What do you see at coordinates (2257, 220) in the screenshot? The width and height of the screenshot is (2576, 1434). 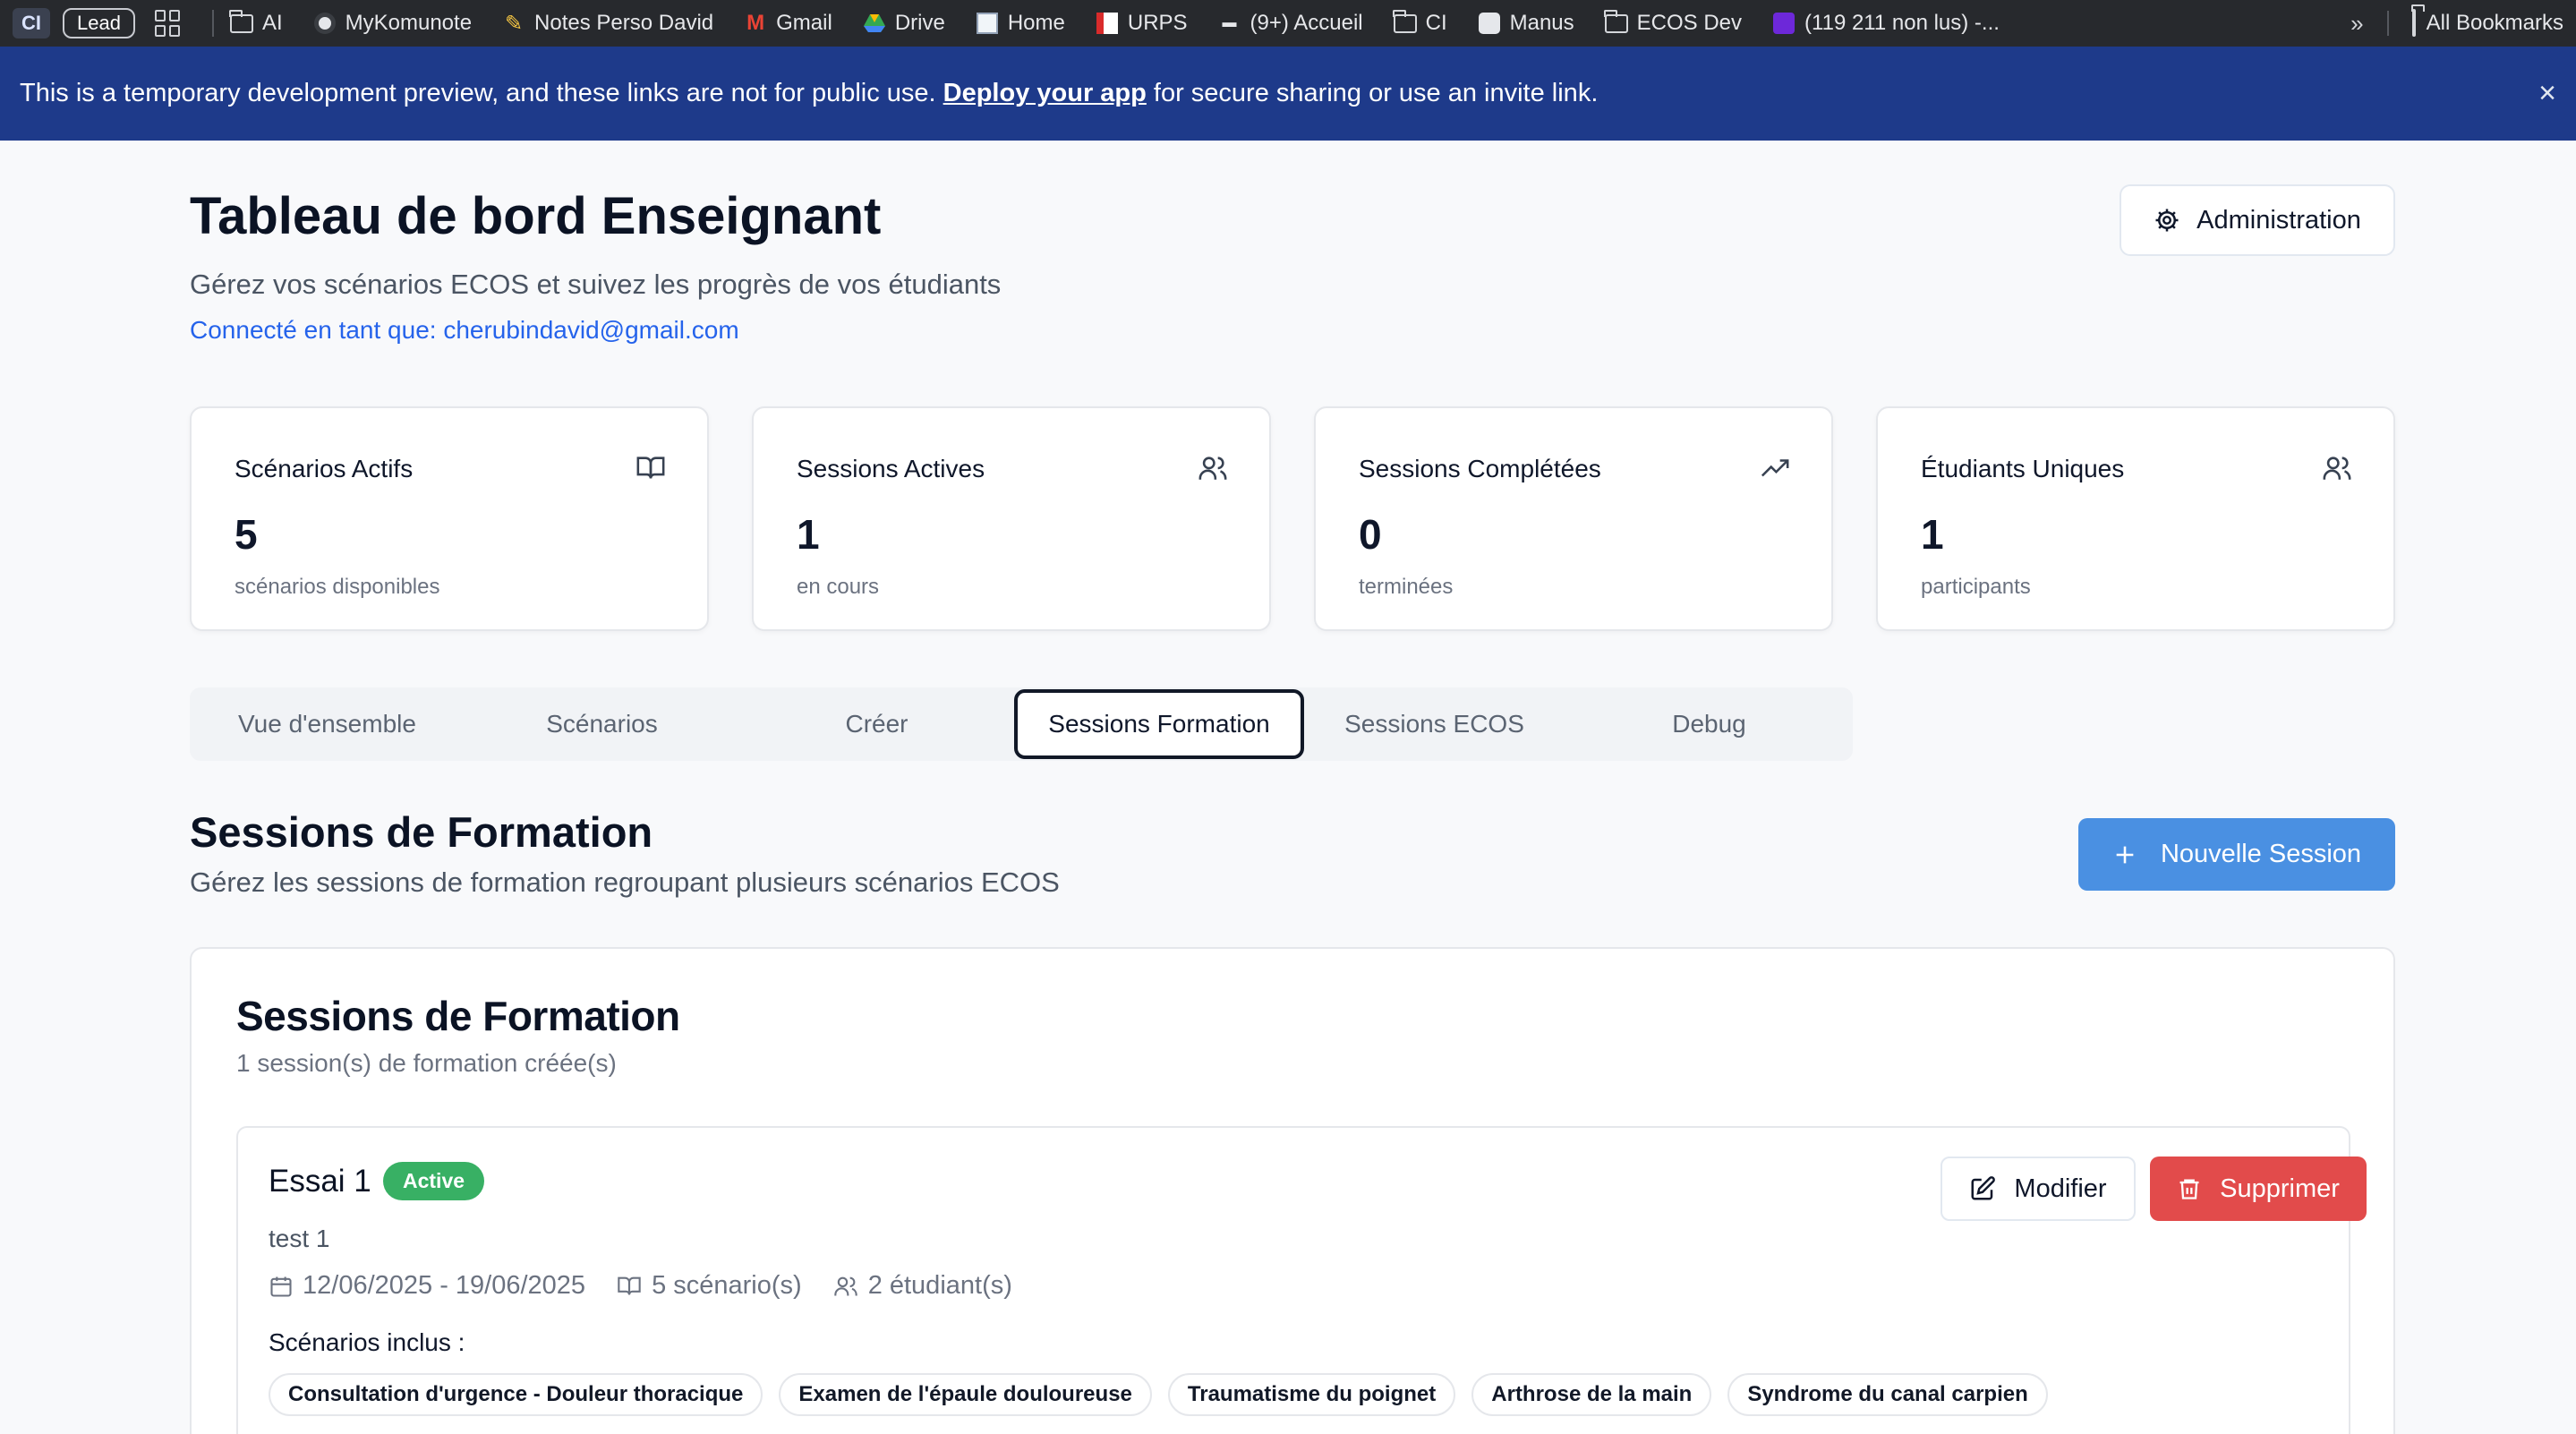 I see `administration-button: Administration` at bounding box center [2257, 220].